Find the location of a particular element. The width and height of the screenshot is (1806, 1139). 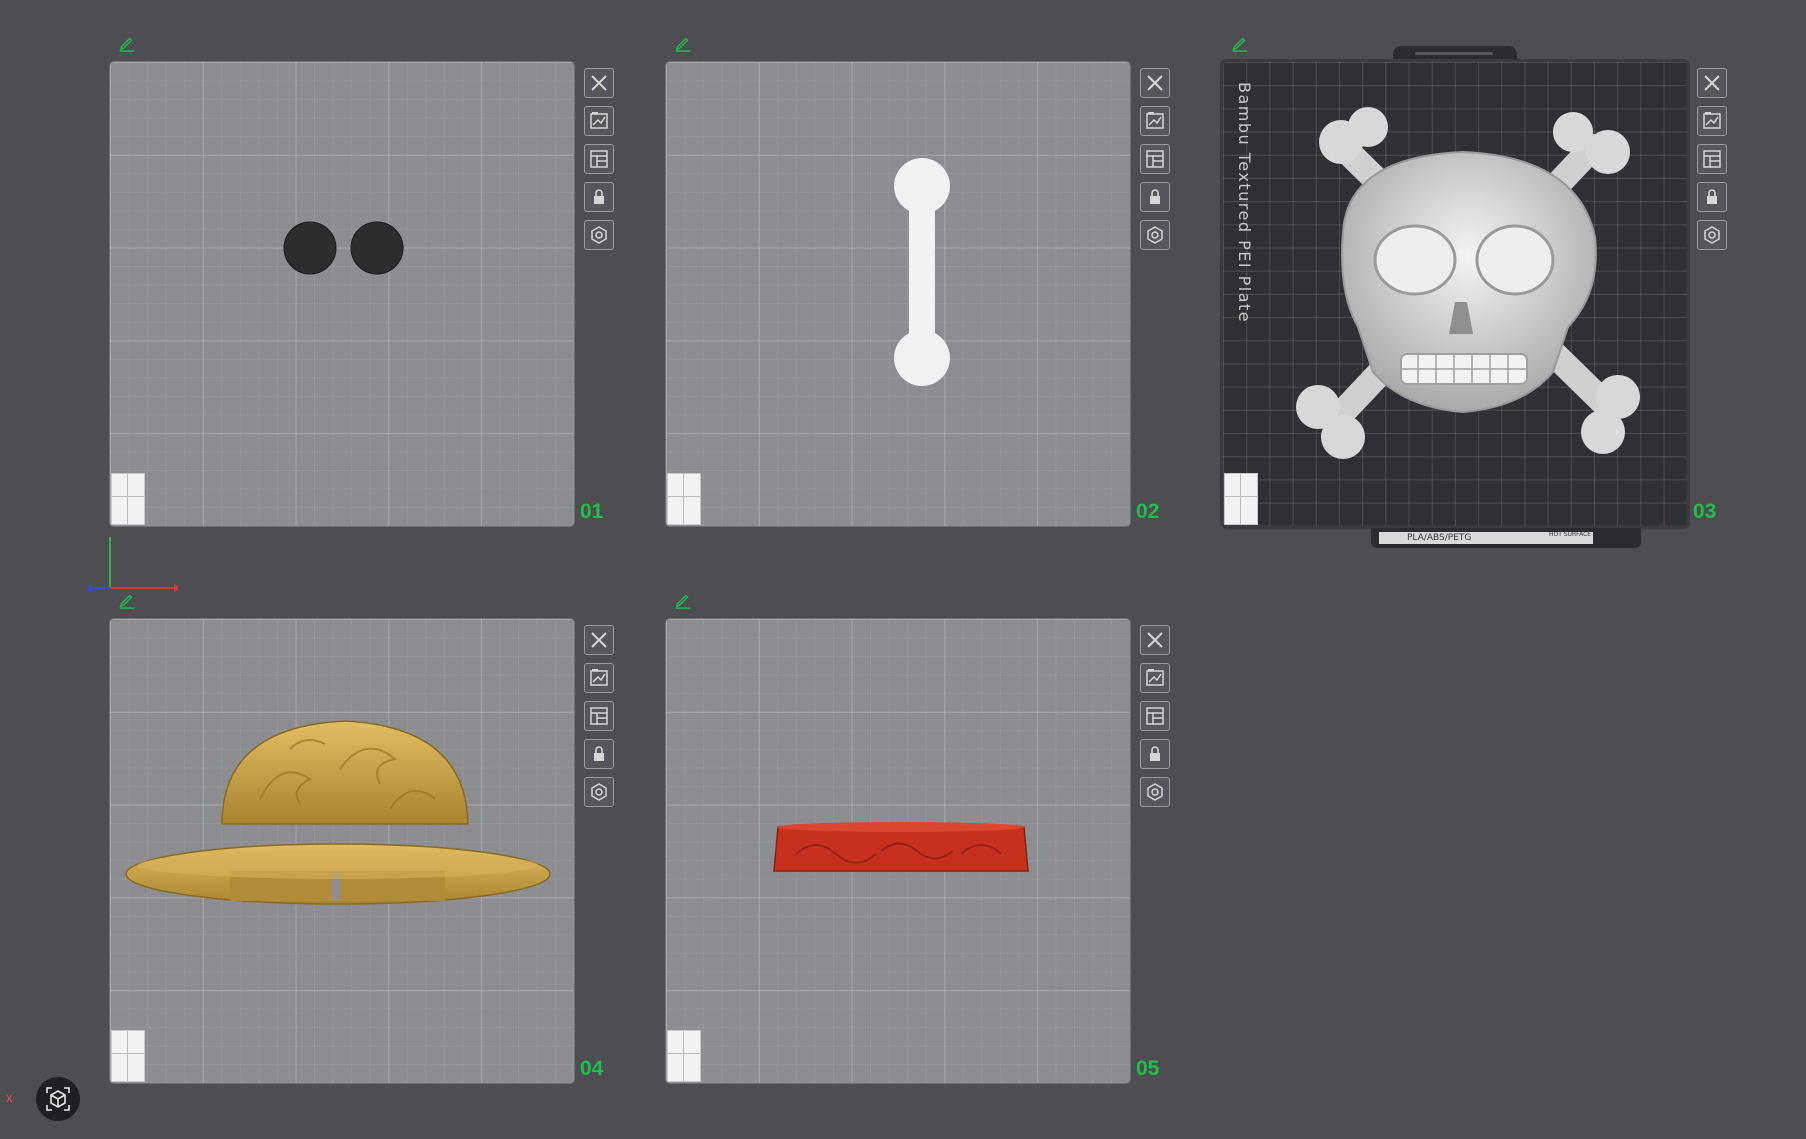

plate-number: 01 is located at coordinates (592, 511).